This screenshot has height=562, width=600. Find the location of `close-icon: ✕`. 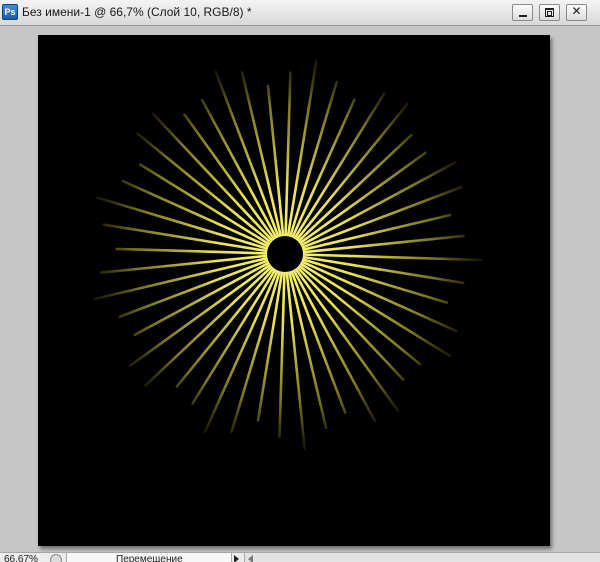

close-icon: ✕ is located at coordinates (576, 11).